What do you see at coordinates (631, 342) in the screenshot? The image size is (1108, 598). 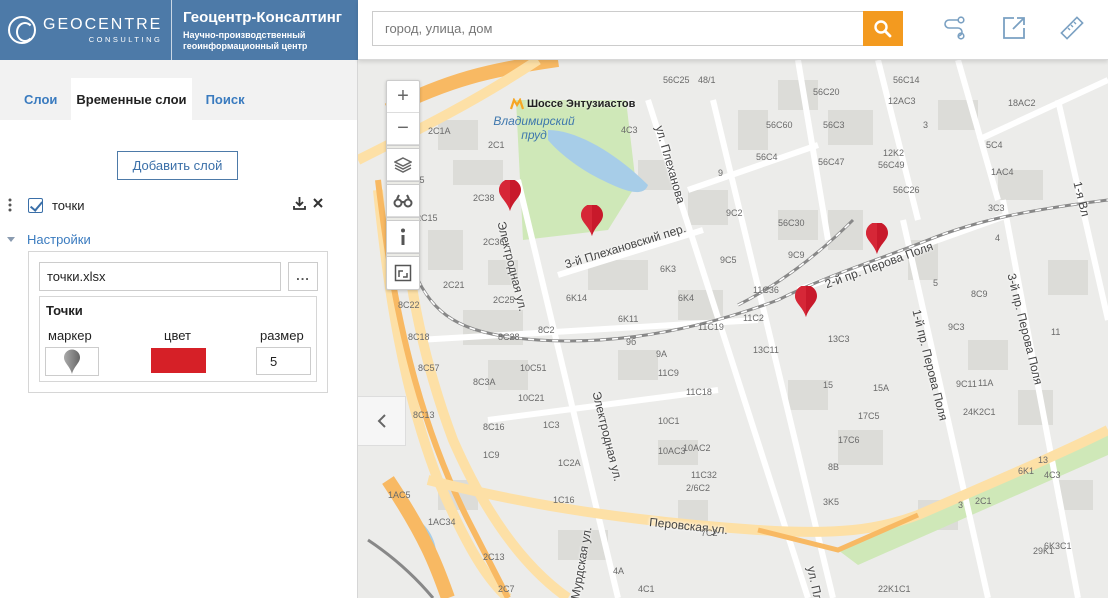 I see `house-number-label: 9б` at bounding box center [631, 342].